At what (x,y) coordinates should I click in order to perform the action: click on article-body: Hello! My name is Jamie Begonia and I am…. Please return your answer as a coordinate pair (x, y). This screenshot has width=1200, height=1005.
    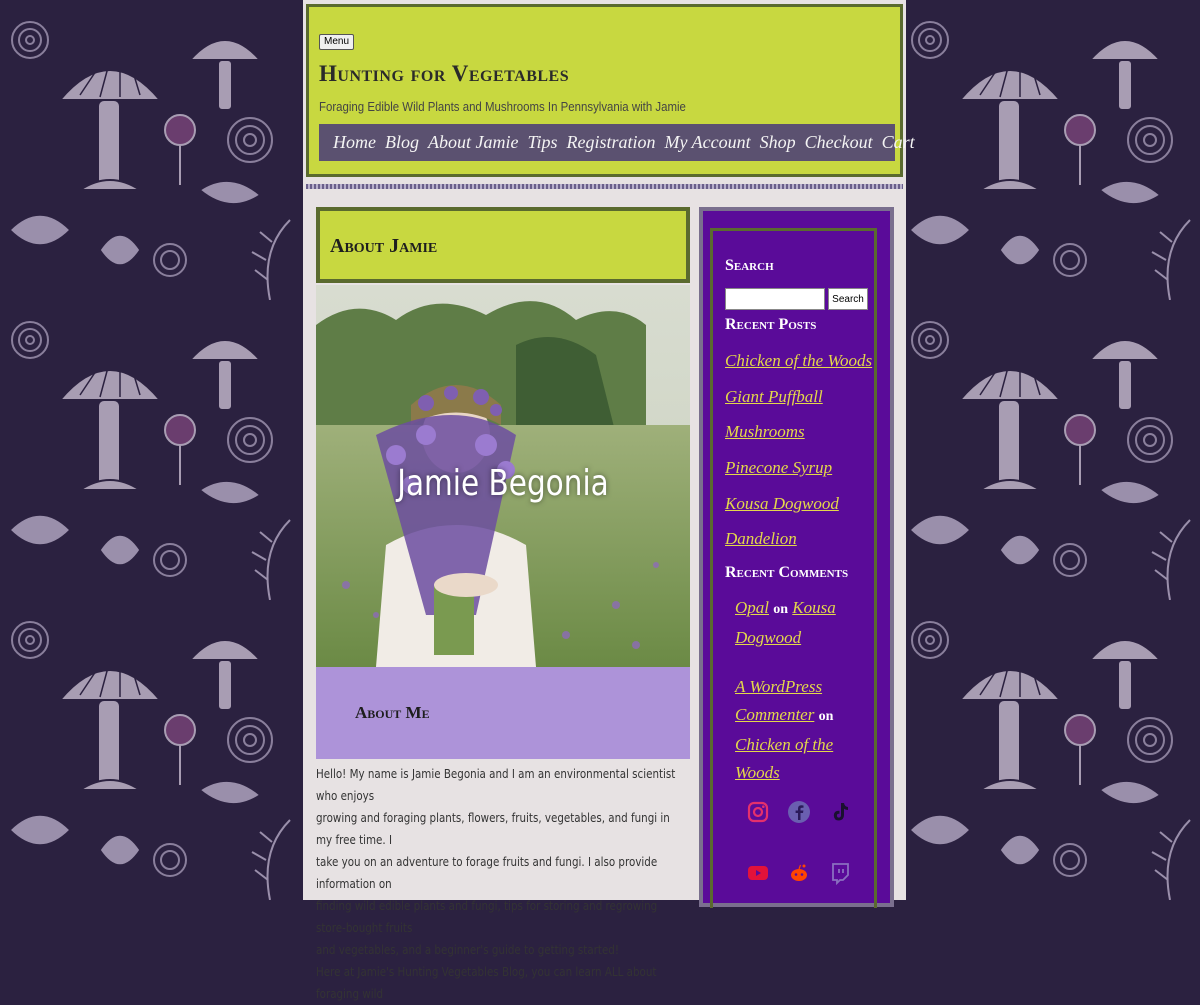
    Looking at the image, I should click on (503, 884).